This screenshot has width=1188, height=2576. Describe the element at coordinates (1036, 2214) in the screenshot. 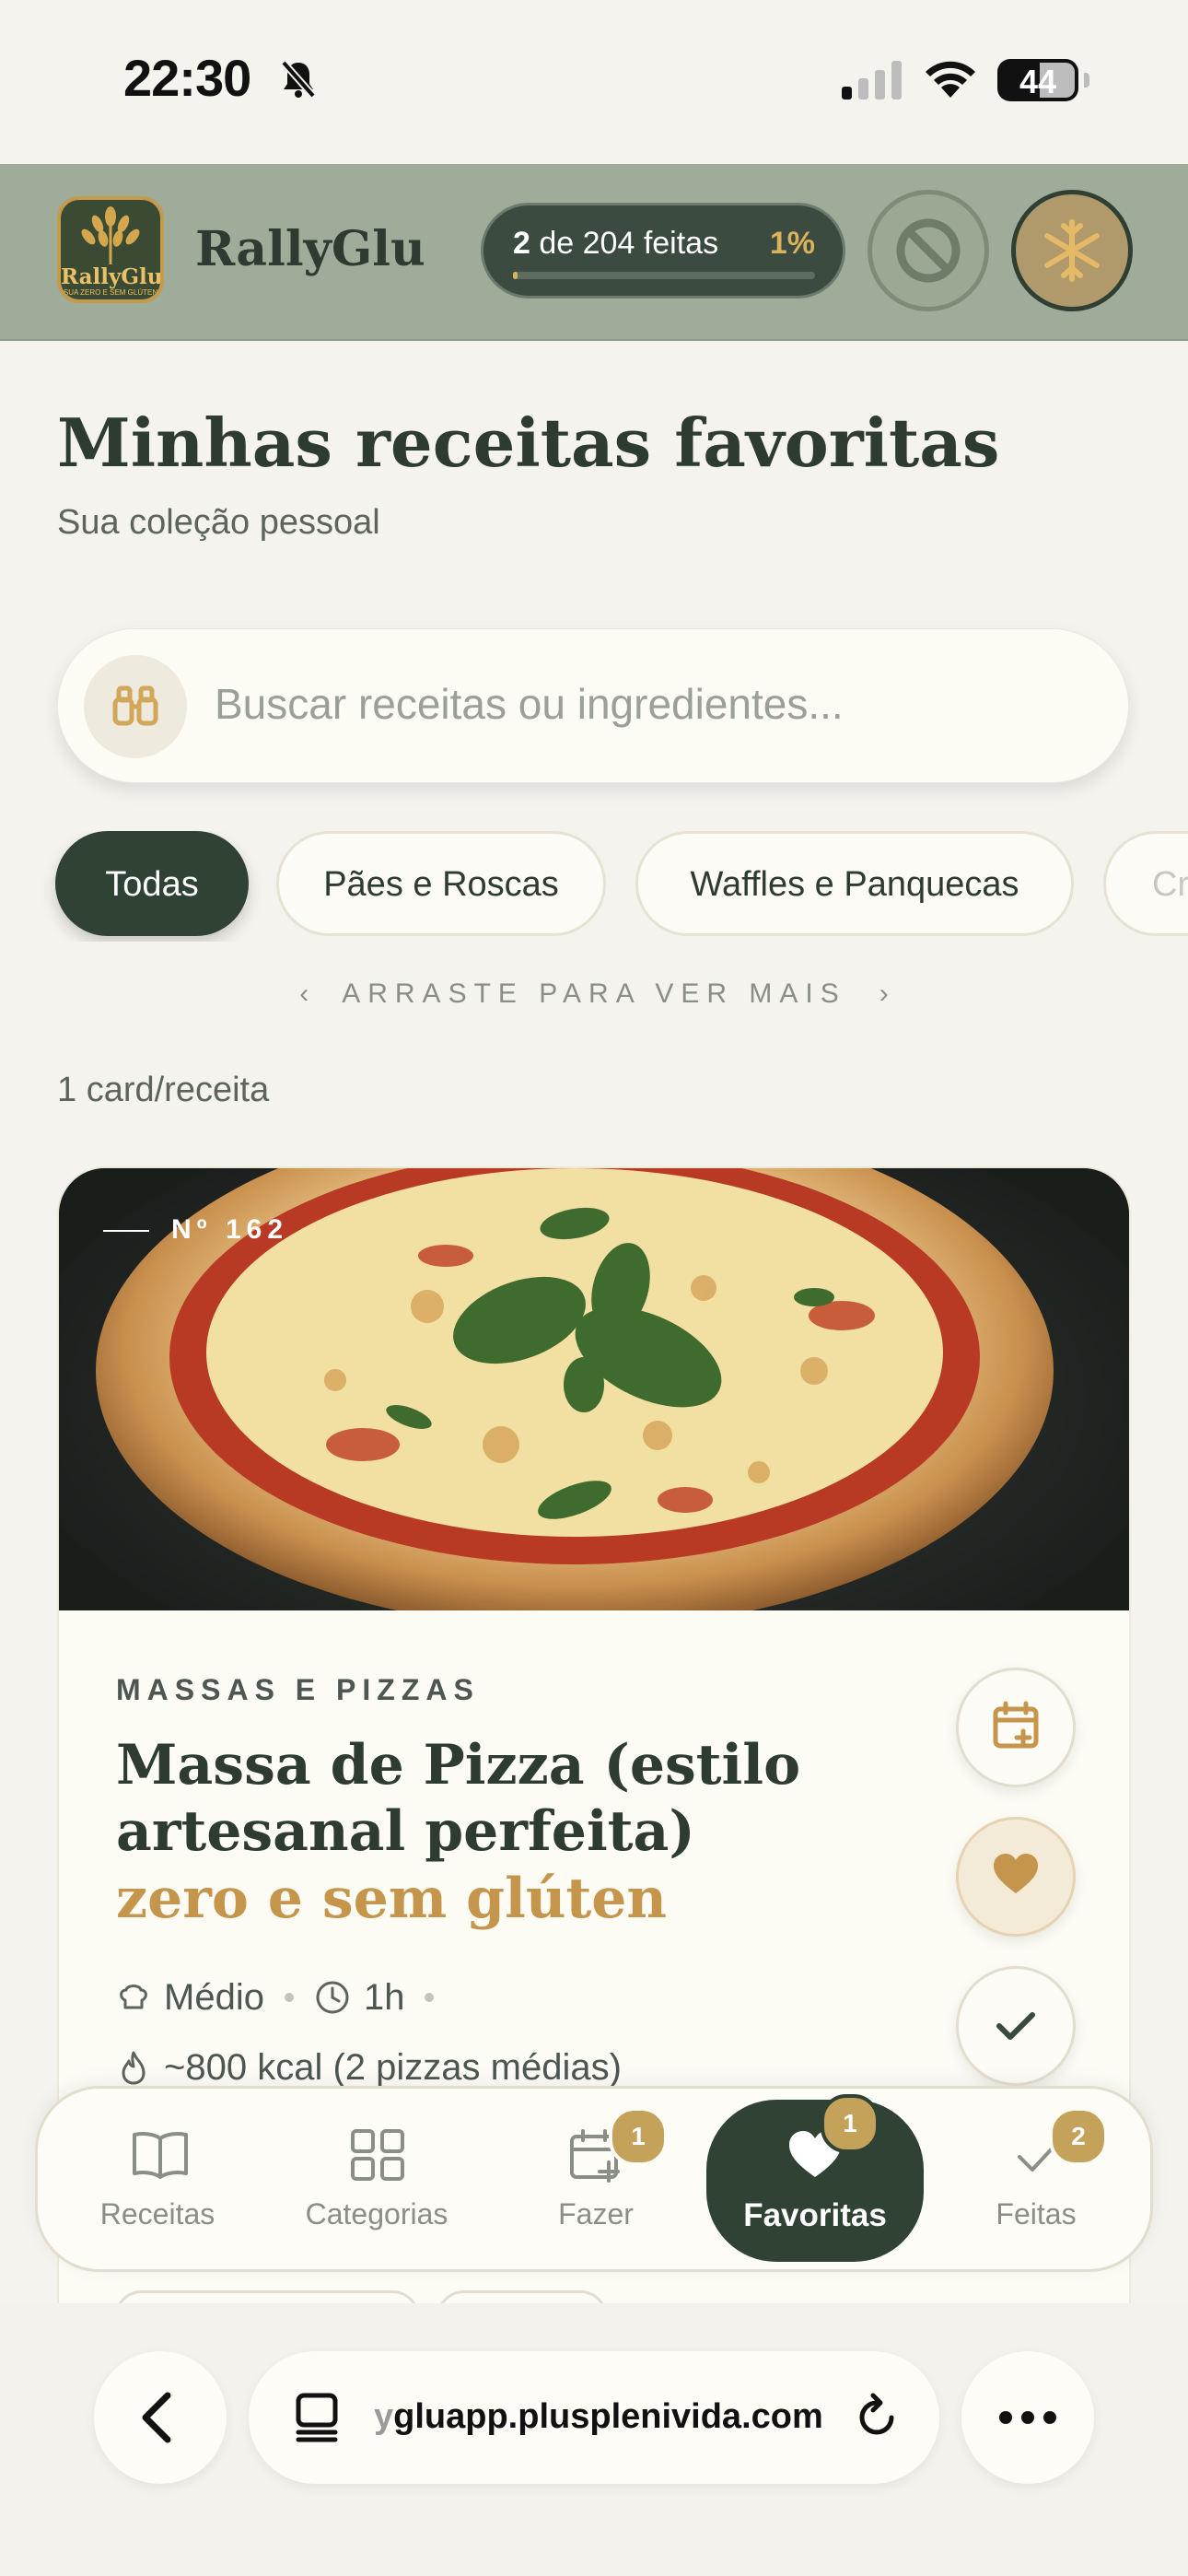

I see `nav-label: Feitas` at that location.